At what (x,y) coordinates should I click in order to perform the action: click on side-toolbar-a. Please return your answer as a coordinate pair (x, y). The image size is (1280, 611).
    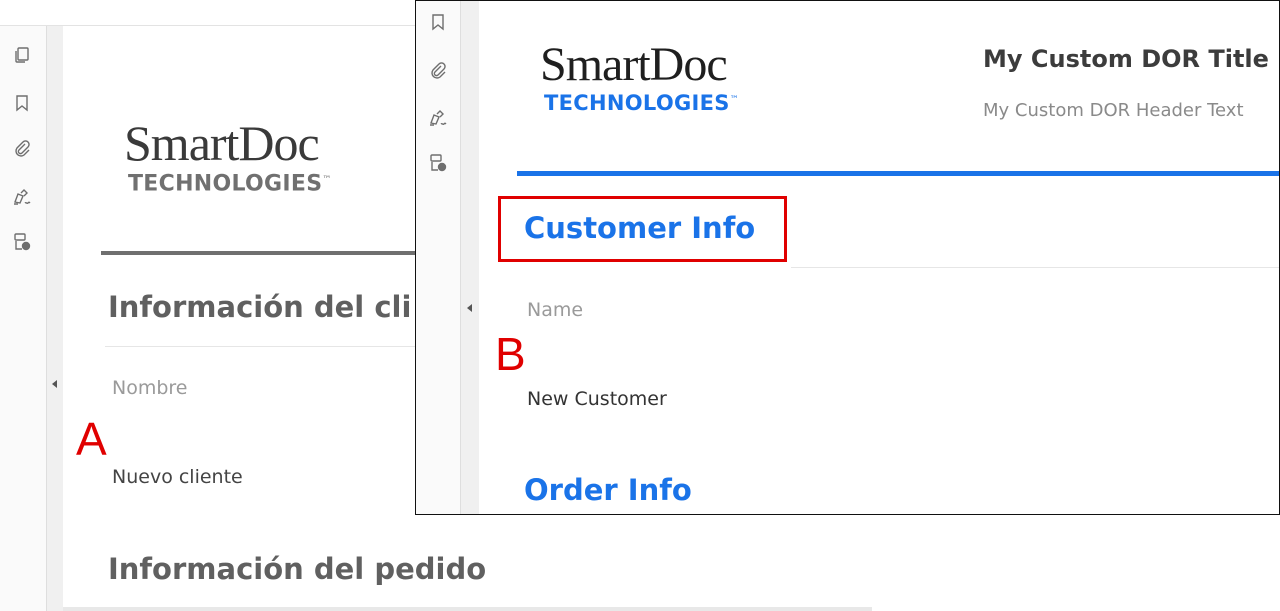
    Looking at the image, I should click on (23, 318).